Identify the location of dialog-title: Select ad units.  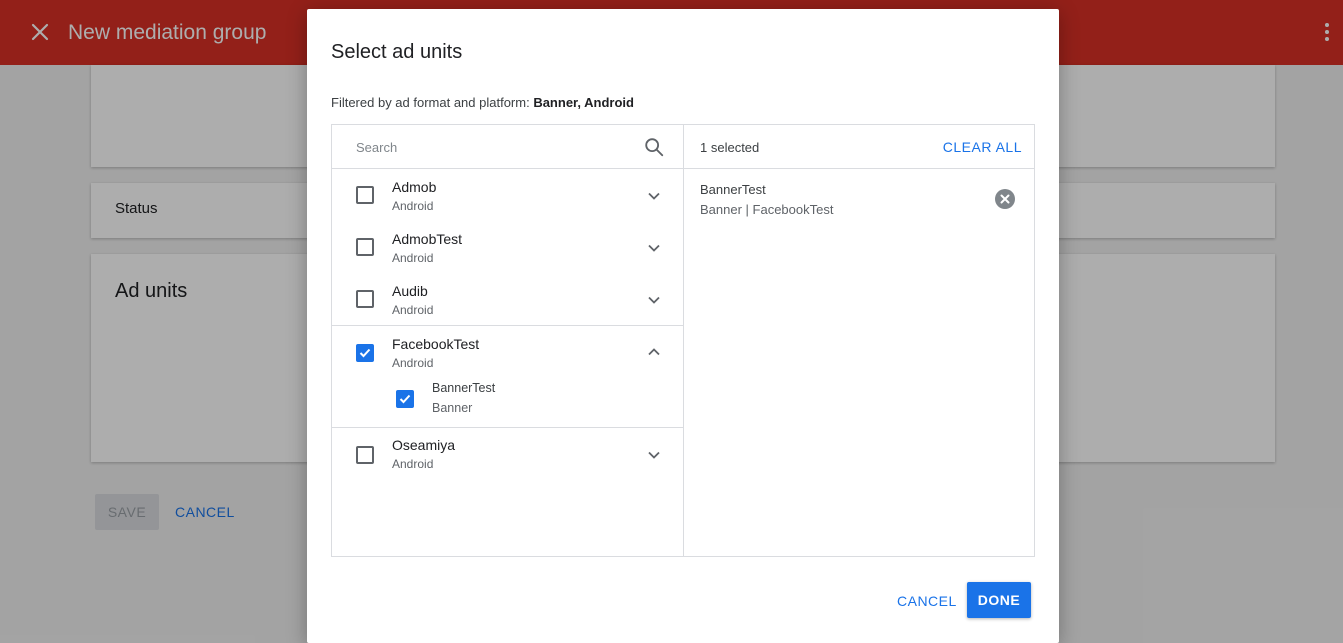
(397, 52).